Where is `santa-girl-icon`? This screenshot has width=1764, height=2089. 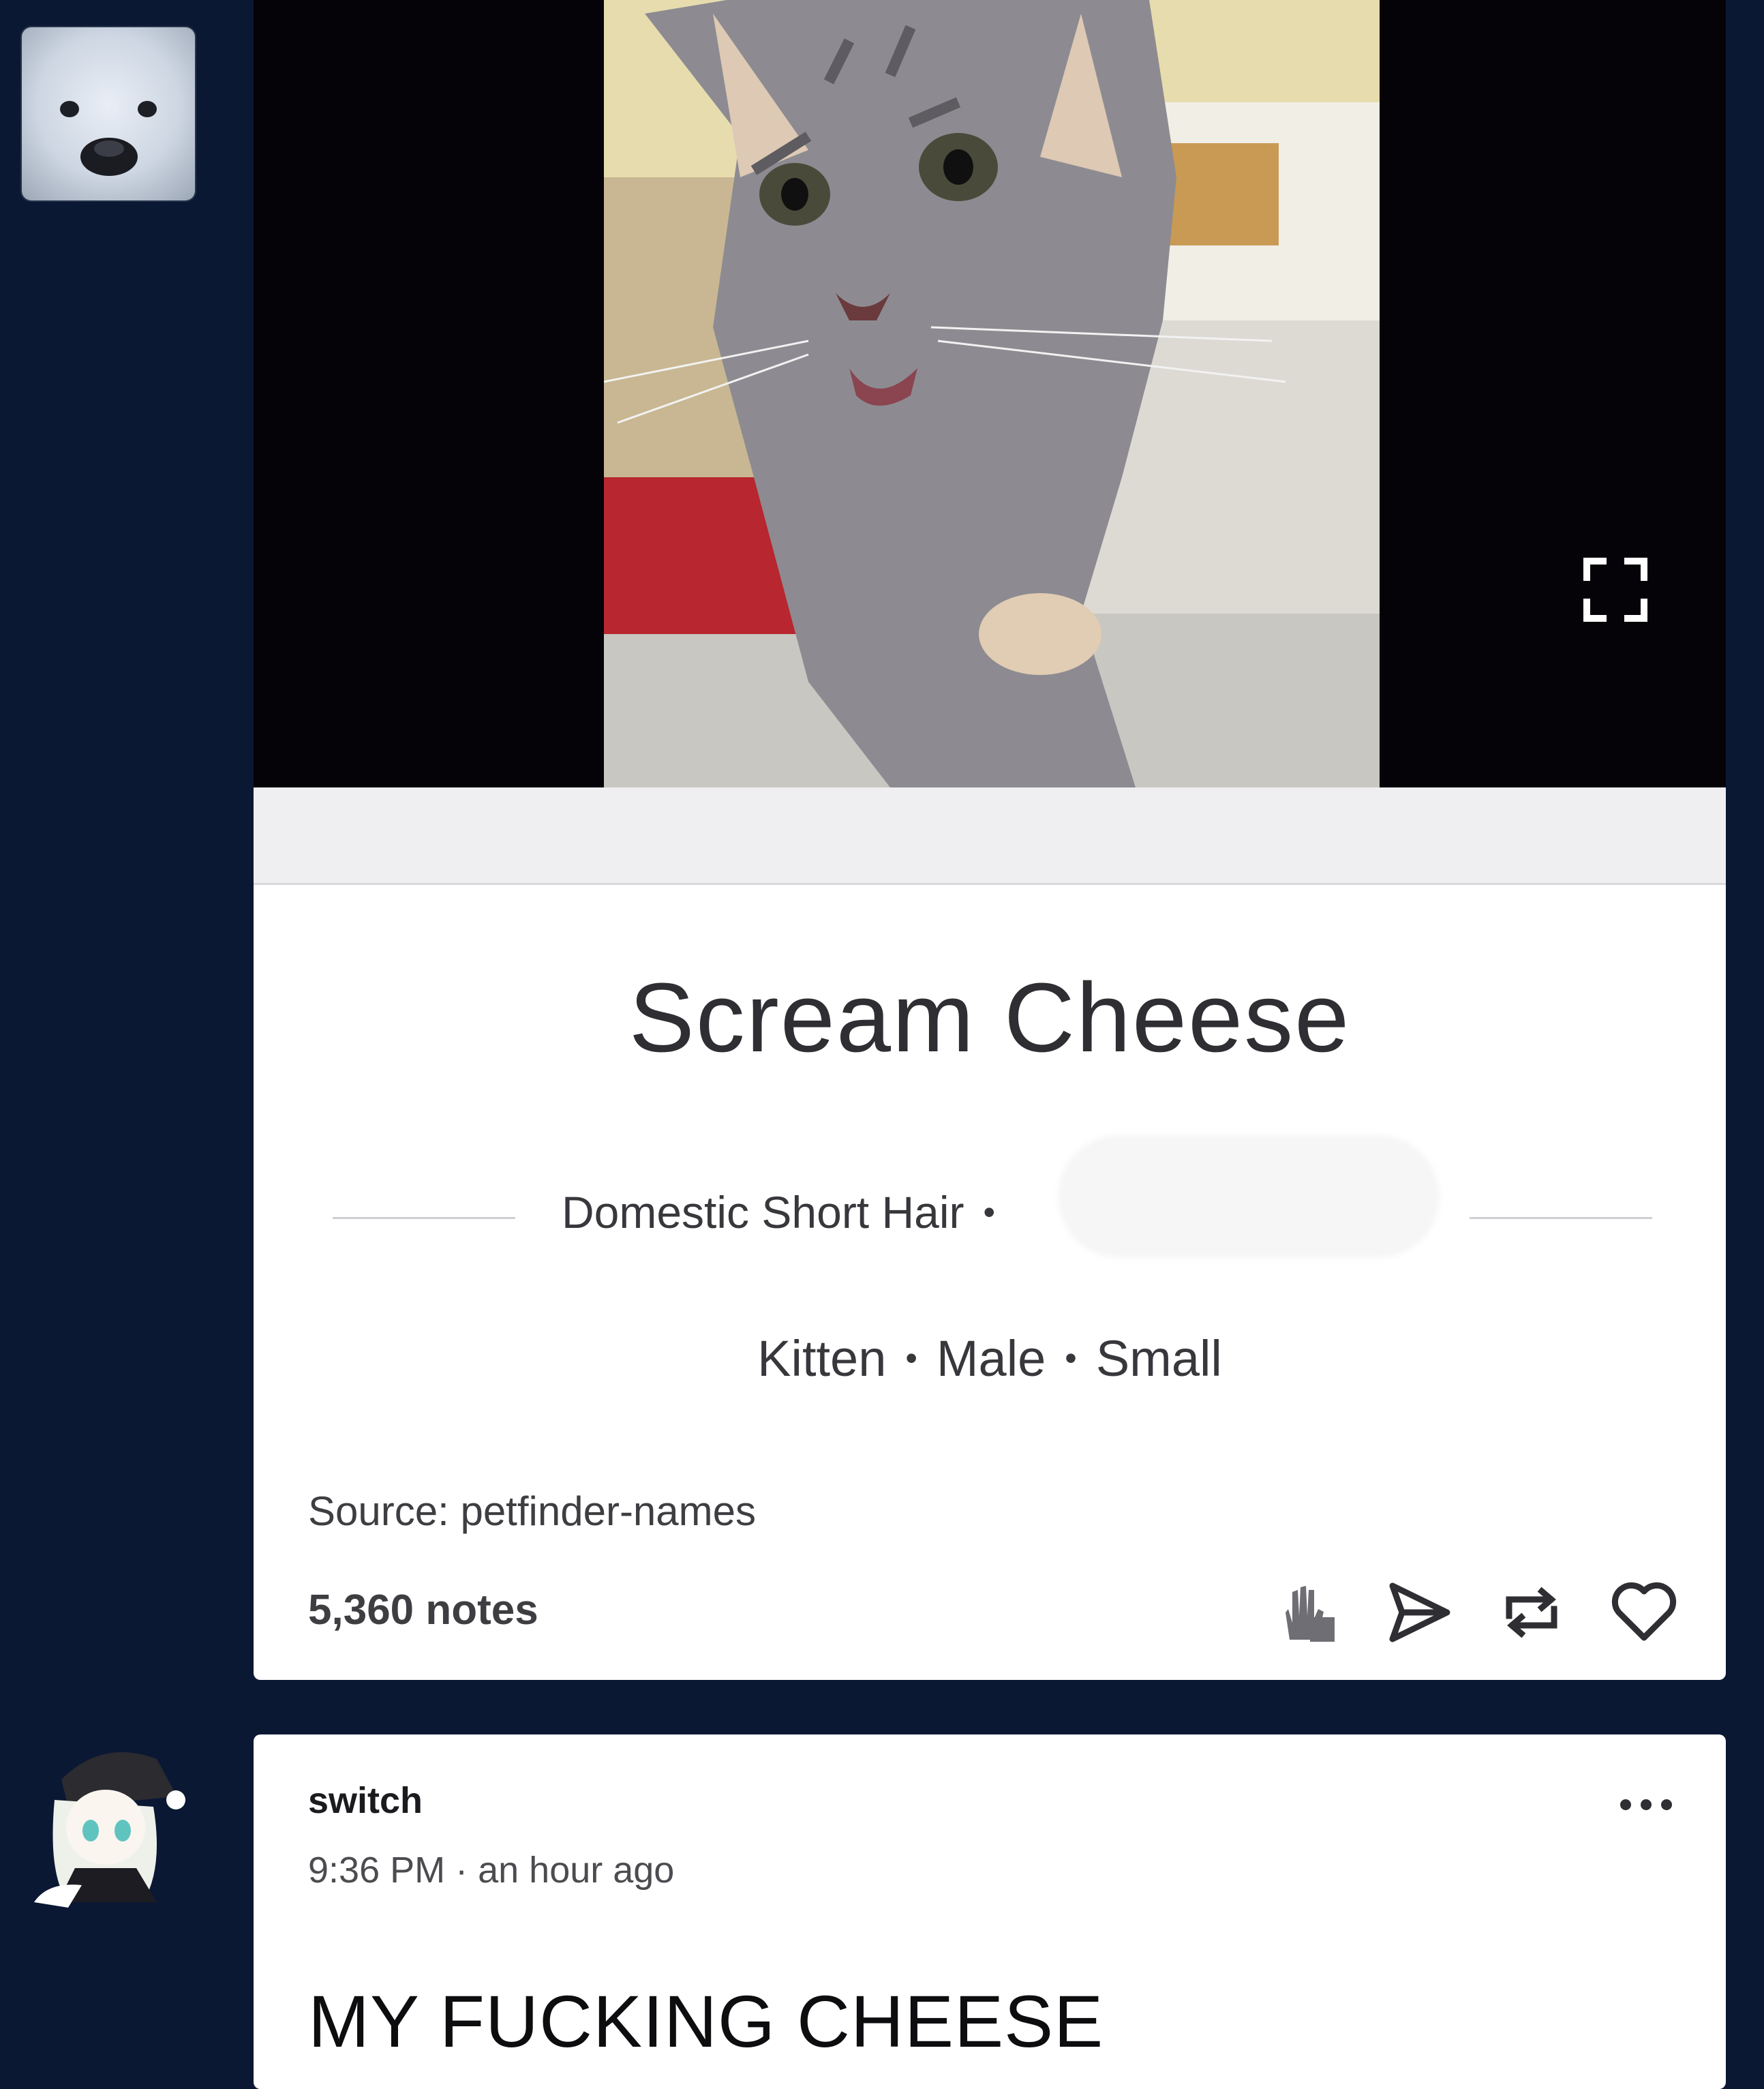
santa-girl-icon is located at coordinates (109, 1830).